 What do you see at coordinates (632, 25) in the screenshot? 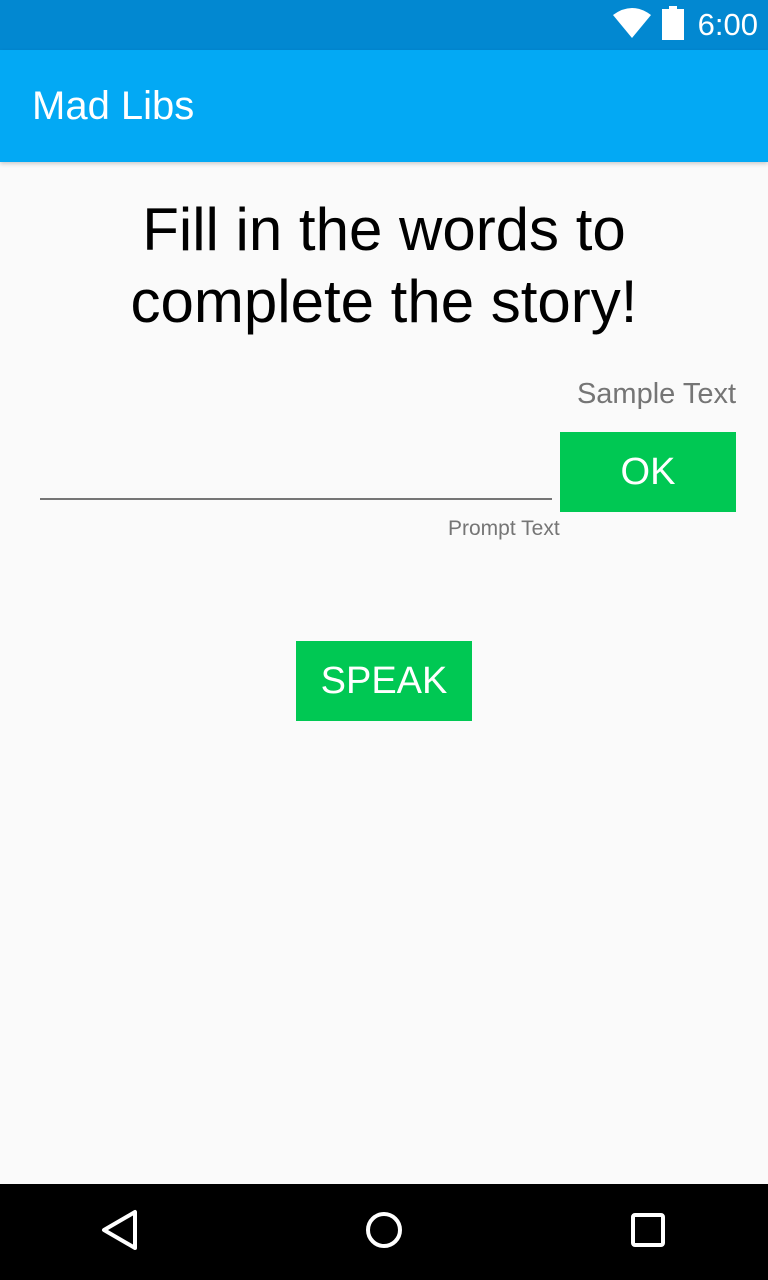
I see `wifi-icon` at bounding box center [632, 25].